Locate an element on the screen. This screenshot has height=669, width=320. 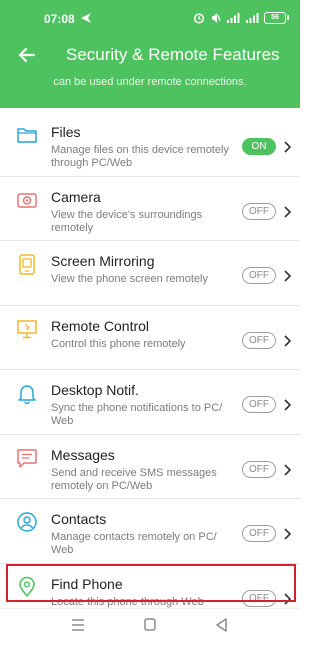
item-title: Camera is located at coordinates (76, 196).